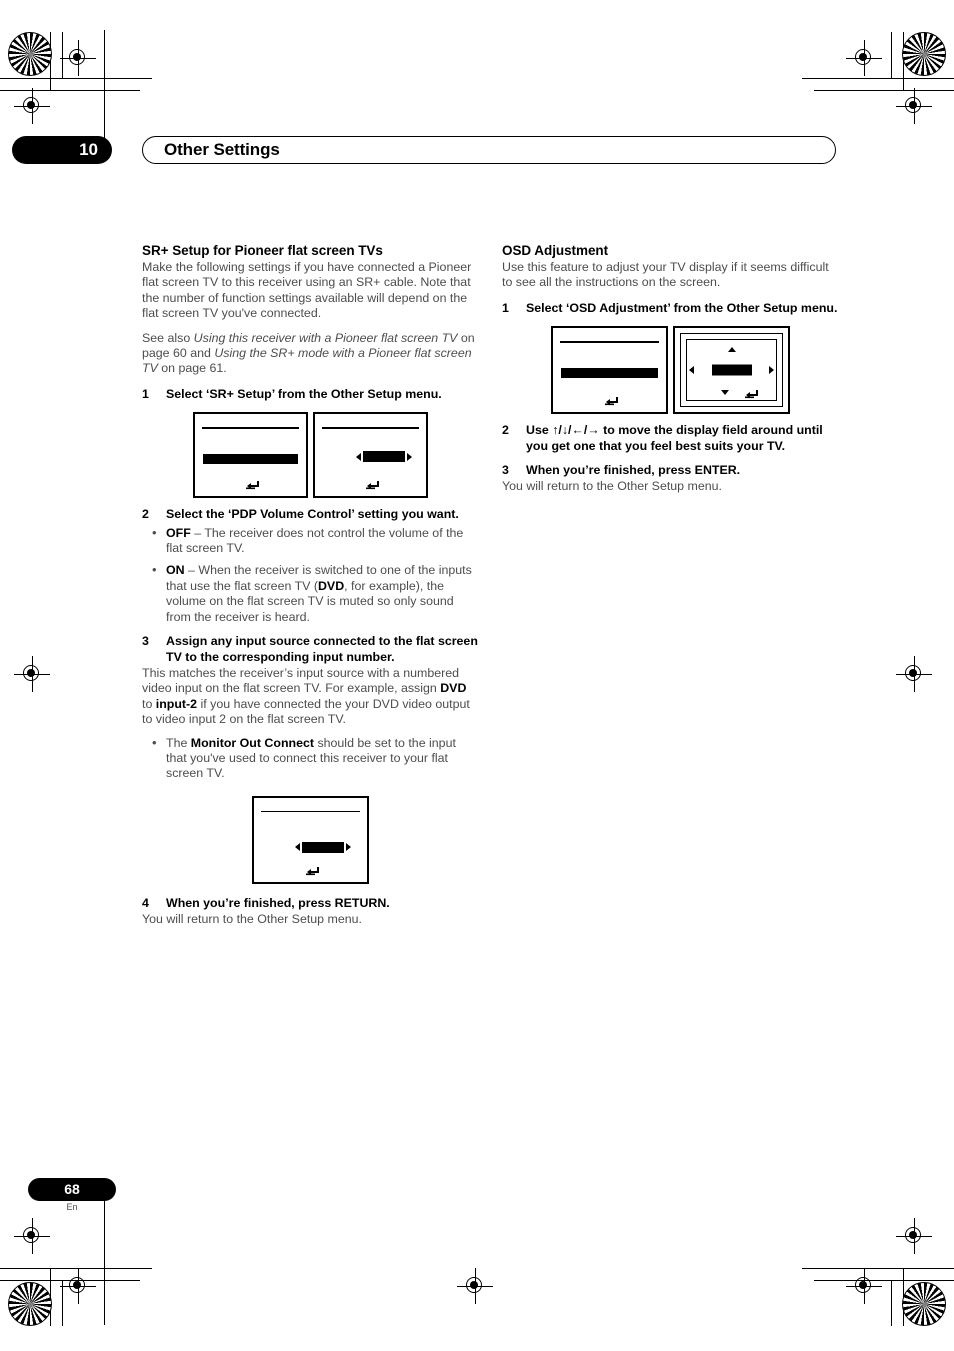  Describe the element at coordinates (72, 1189) in the screenshot. I see `page-number: 68` at that location.